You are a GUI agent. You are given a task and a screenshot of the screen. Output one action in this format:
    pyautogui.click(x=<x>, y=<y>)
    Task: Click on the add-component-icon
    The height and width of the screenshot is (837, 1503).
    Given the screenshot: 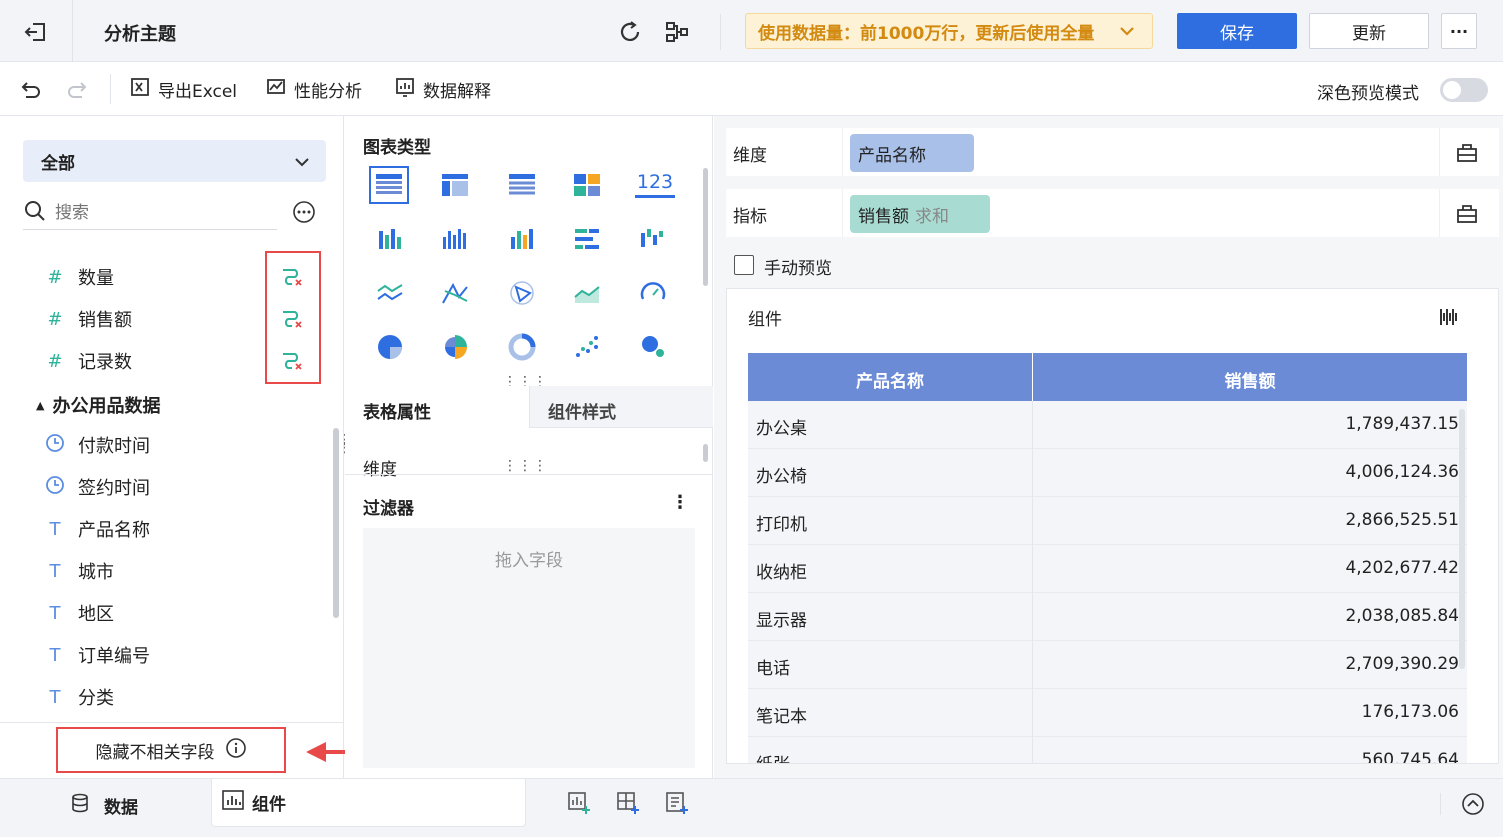 What is the action you would take?
    pyautogui.click(x=579, y=805)
    